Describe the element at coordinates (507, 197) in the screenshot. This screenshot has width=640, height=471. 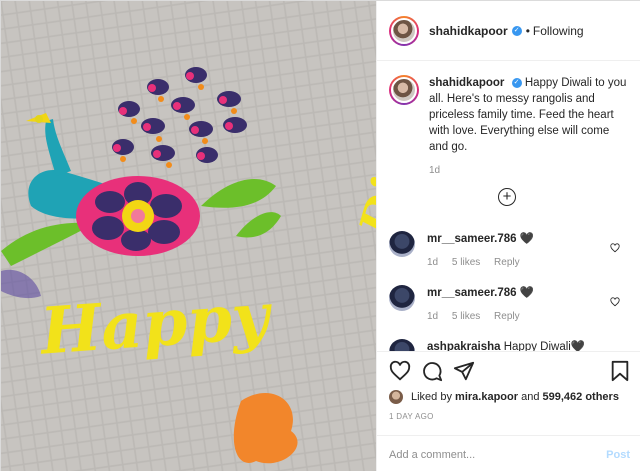
I see `plus-circle-icon: +` at that location.